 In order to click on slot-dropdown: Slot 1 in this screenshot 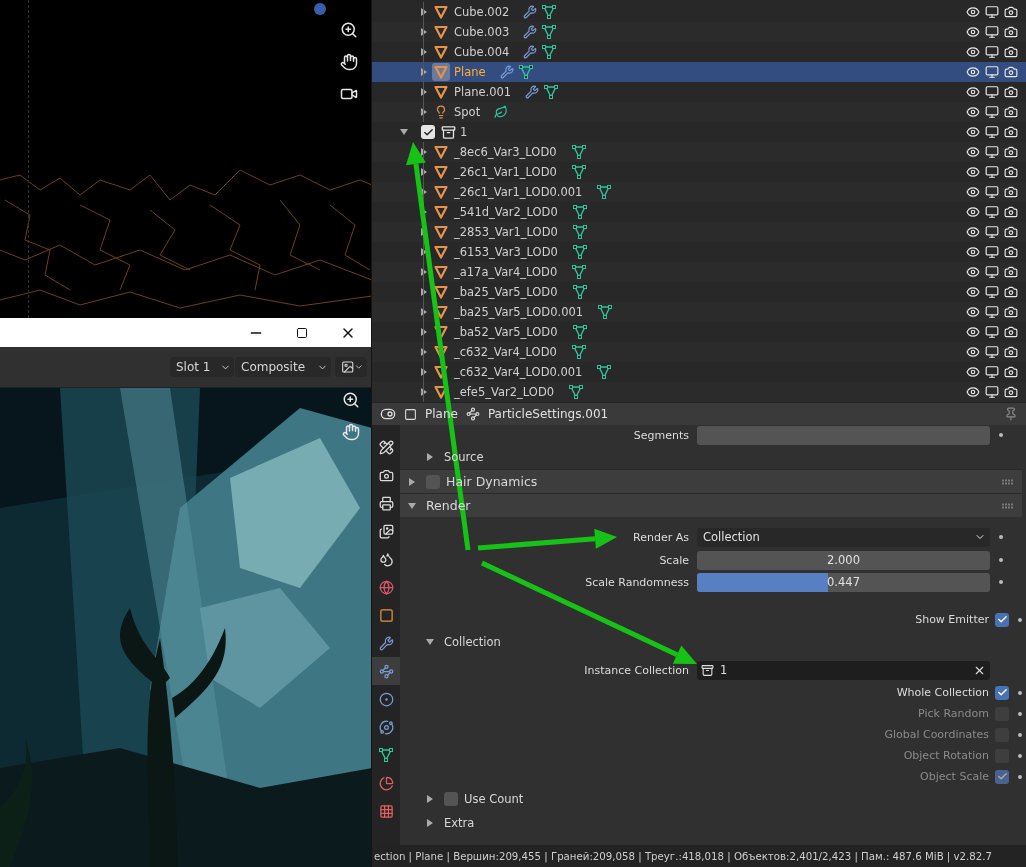, I will do `click(202, 367)`.